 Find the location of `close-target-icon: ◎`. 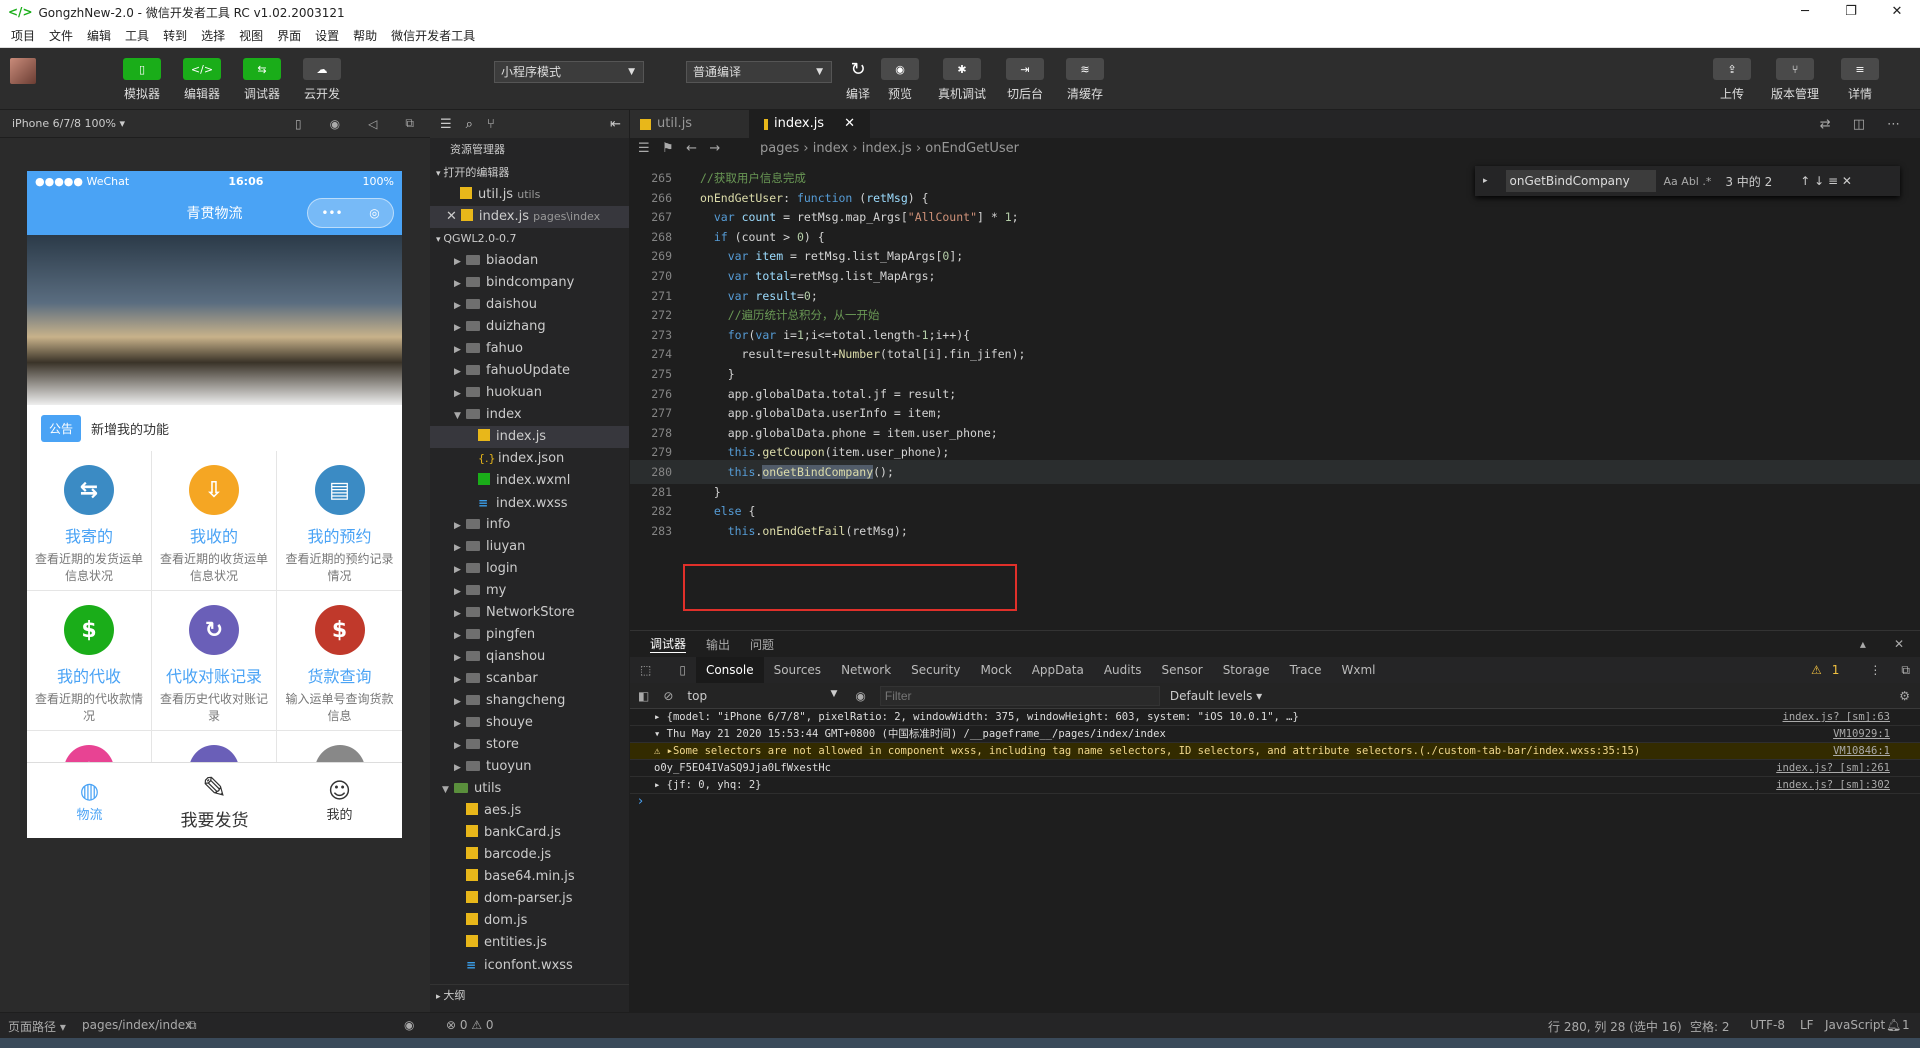

close-target-icon: ◎ is located at coordinates (374, 213).